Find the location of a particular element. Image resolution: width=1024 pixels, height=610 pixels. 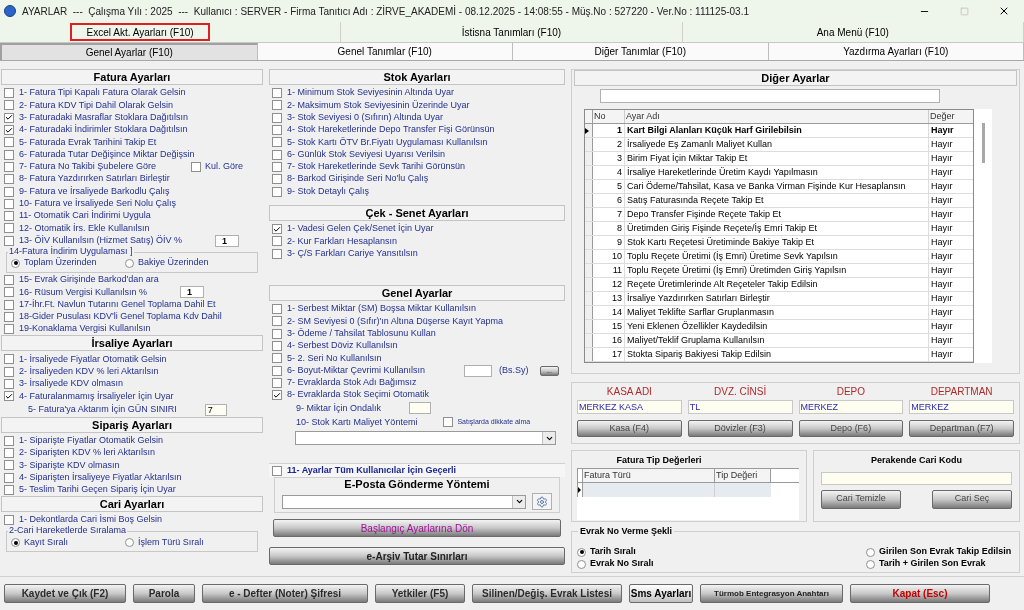

table-row: 4 İrsaliye Hareketlerinde Üretim Kaydı Yapılmasın Hayır is located at coordinates (779, 173).